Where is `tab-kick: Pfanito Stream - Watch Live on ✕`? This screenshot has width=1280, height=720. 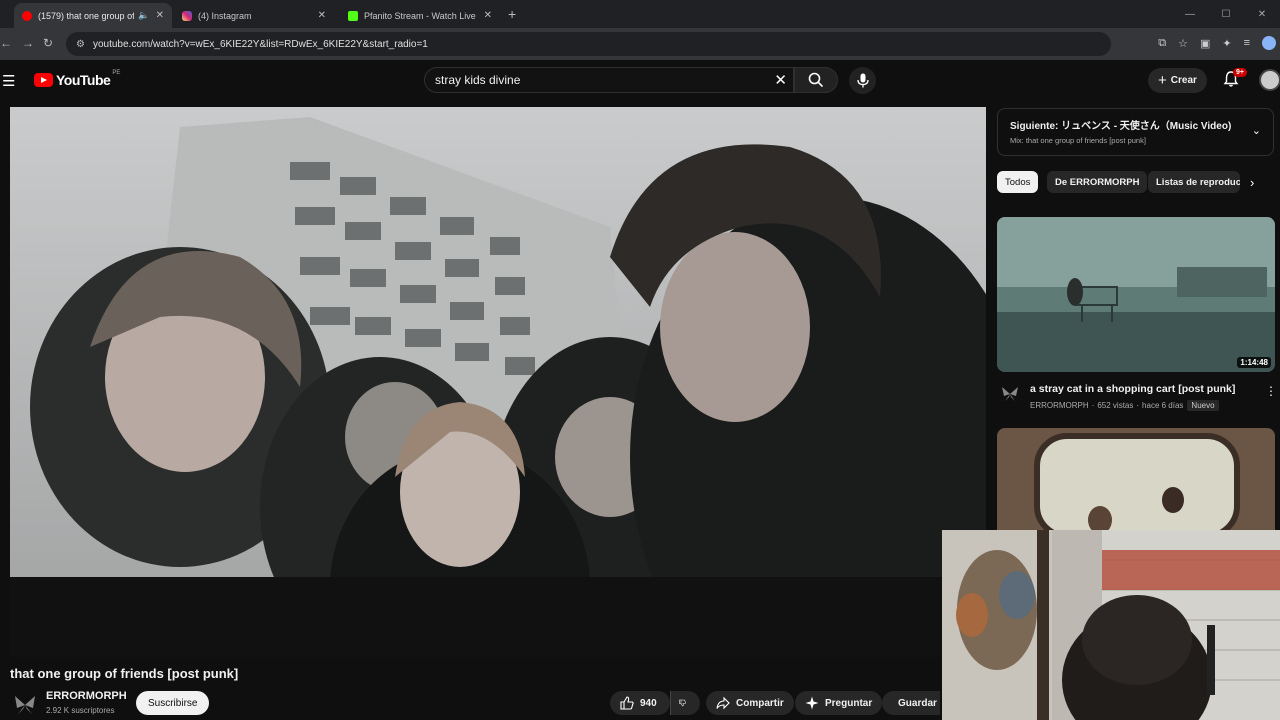
tab-kick: Pfanito Stream - Watch Live on ✕ is located at coordinates (420, 15).